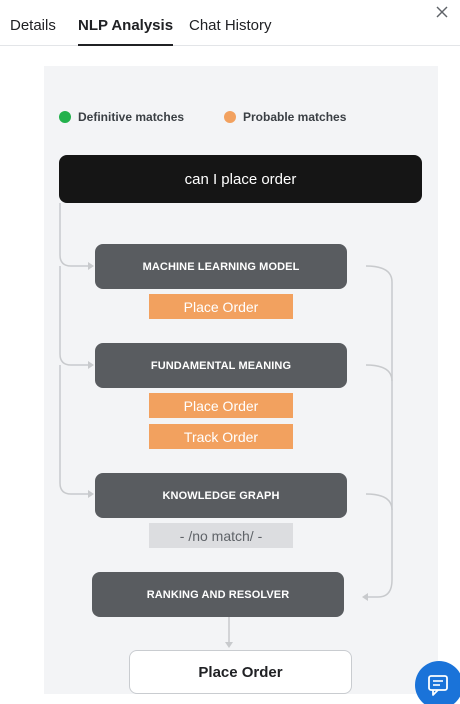 The image size is (460, 704). Describe the element at coordinates (240, 672) in the screenshot. I see `final-intent-result: Place Order` at that location.